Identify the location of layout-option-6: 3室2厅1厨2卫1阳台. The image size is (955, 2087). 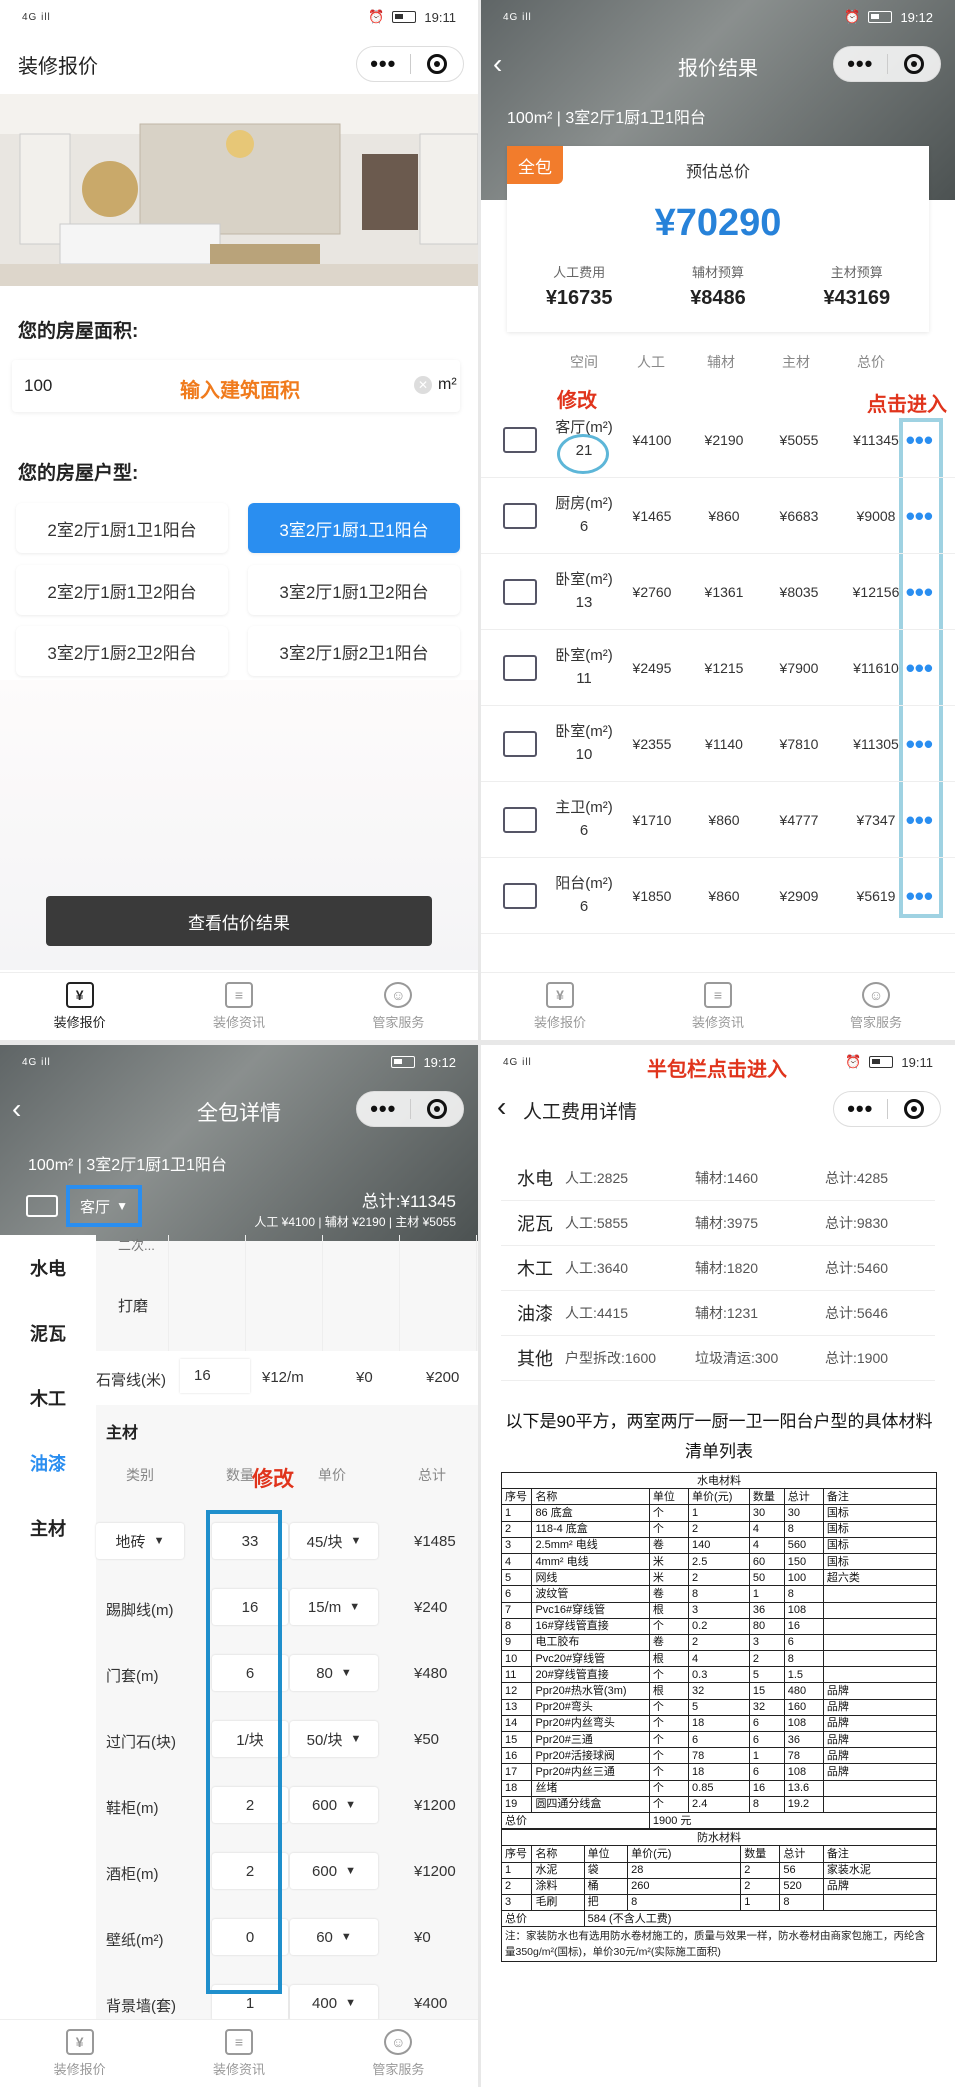
(354, 651).